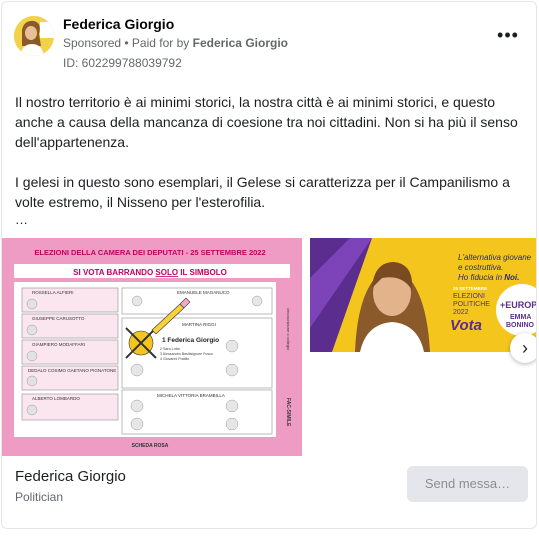 This screenshot has height=539, width=539. I want to click on sub-candidate-2: 3 Alessandro Basilisignore Fusco, so click(186, 354).